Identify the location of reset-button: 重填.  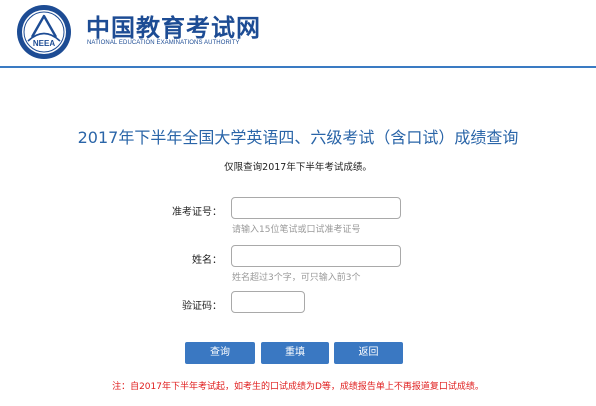
(295, 353).